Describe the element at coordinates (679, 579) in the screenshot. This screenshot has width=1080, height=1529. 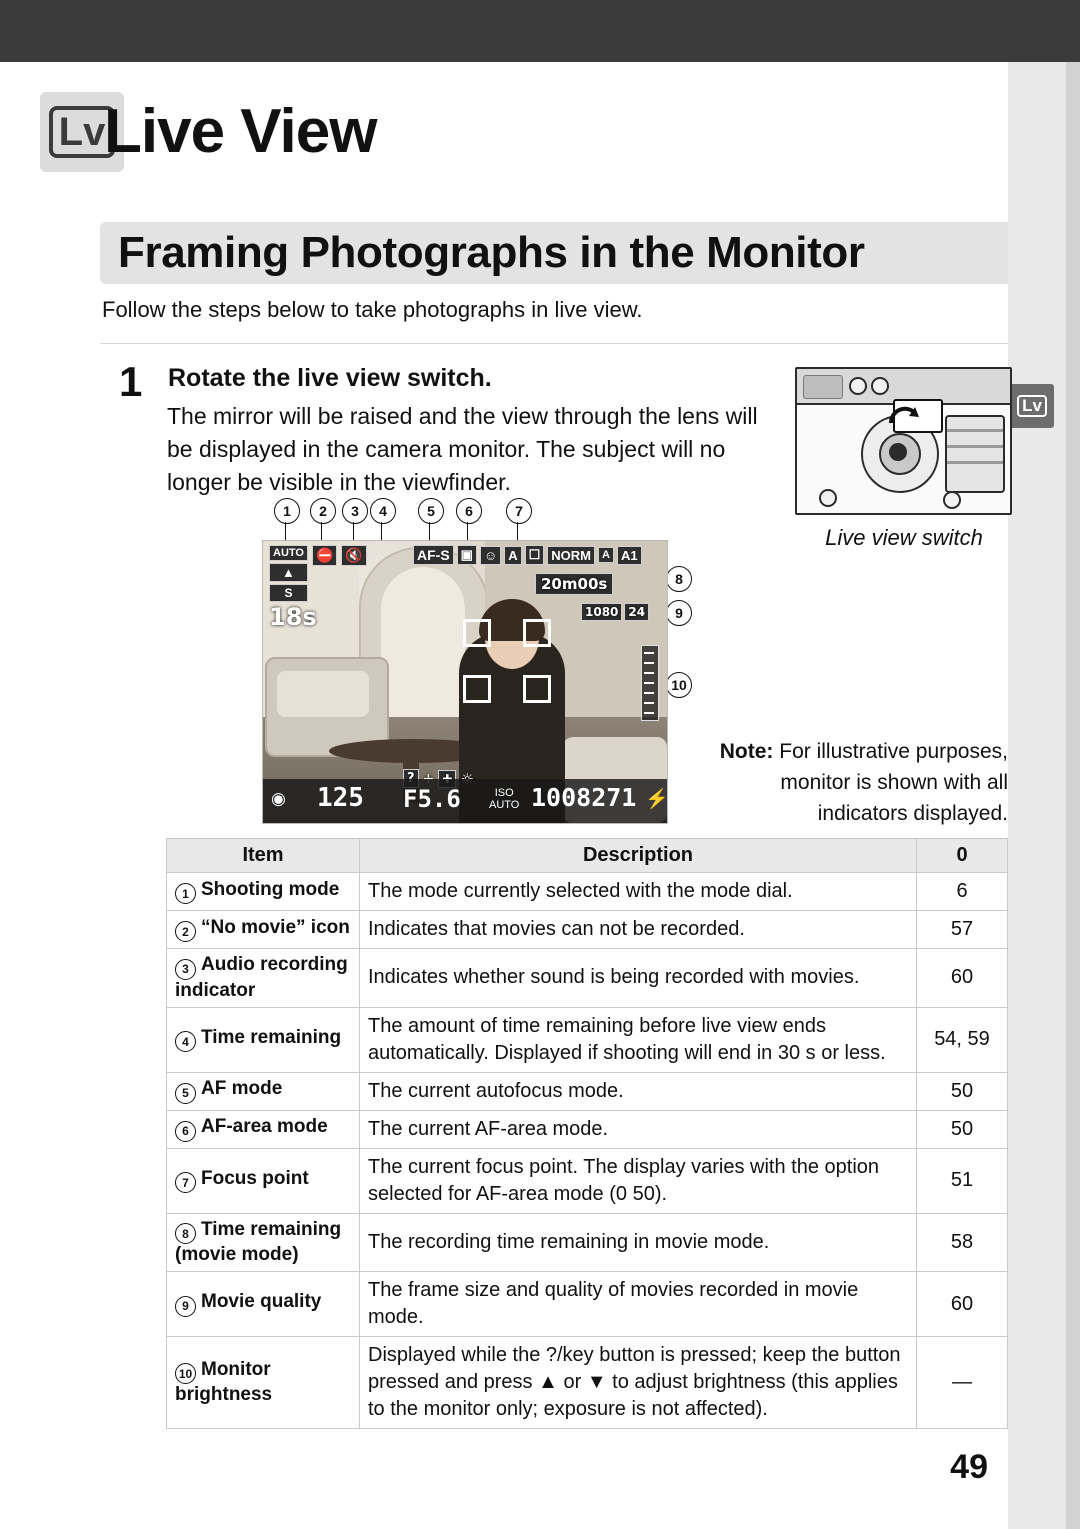
I see `callout-8: 8` at that location.